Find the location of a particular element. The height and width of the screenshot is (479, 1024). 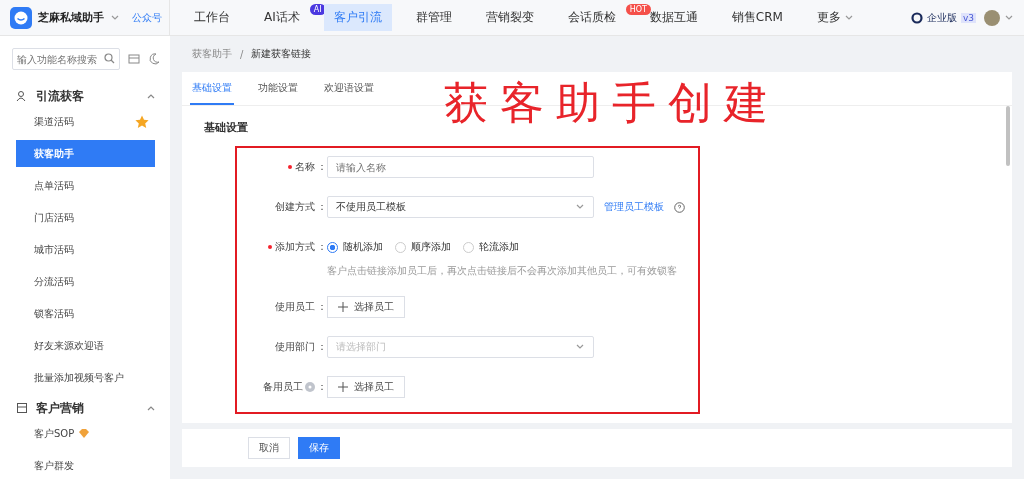

radio-button is located at coordinates (332, 247).